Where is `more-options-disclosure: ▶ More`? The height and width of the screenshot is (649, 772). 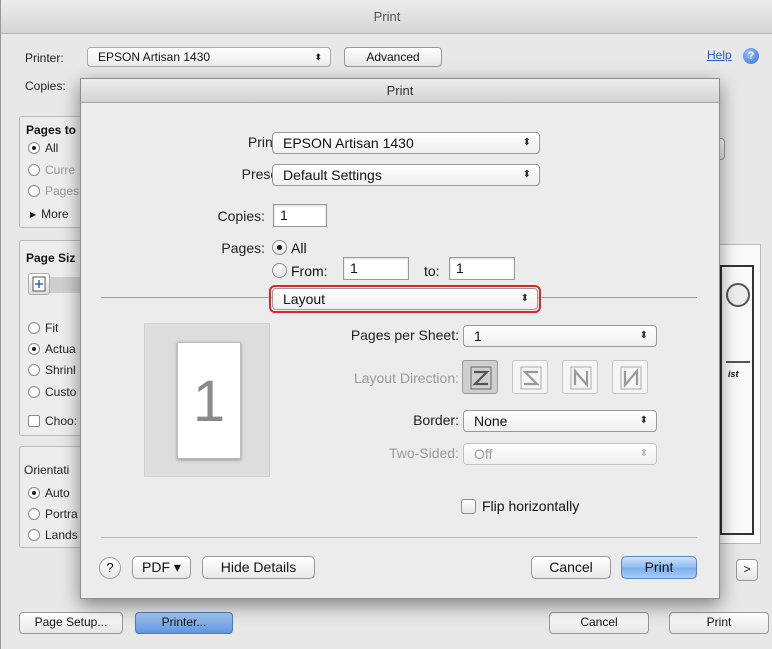 more-options-disclosure: ▶ More is located at coordinates (49, 214).